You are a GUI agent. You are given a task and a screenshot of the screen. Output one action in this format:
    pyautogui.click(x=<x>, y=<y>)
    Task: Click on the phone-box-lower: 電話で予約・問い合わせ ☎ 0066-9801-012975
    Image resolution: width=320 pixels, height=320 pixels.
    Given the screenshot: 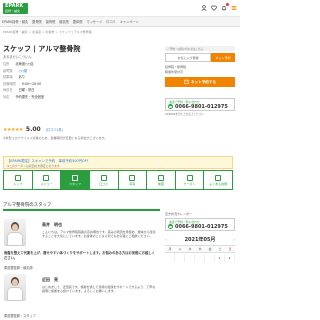 What is the action you would take?
    pyautogui.click(x=200, y=224)
    